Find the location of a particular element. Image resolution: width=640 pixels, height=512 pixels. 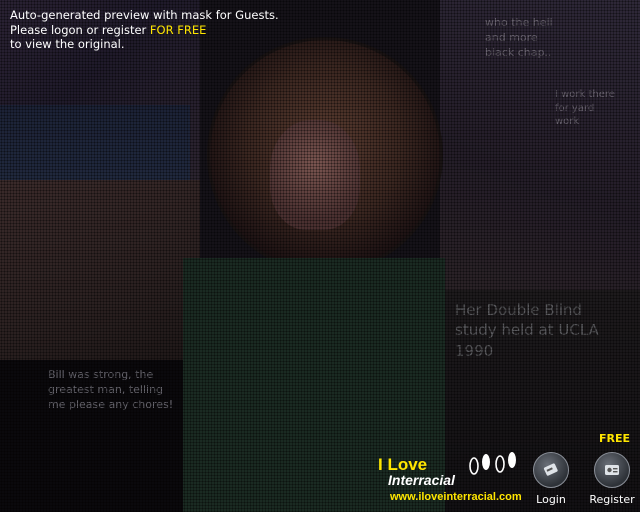

comic-caption: I work there for yard work is located at coordinates (585, 108).